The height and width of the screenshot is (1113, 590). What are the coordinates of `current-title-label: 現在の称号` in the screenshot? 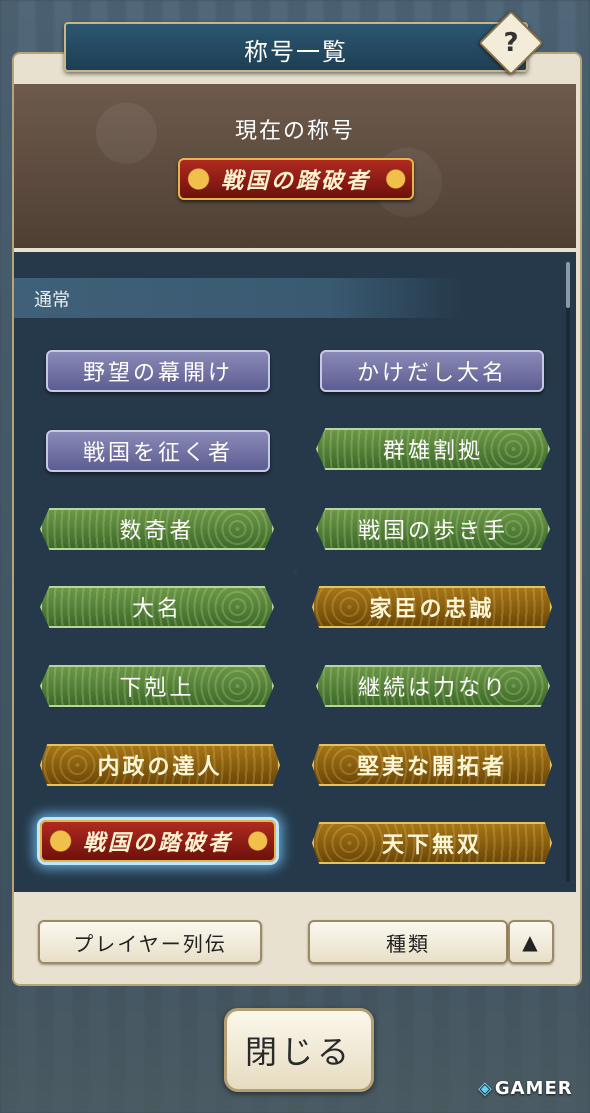 It's located at (294, 131).